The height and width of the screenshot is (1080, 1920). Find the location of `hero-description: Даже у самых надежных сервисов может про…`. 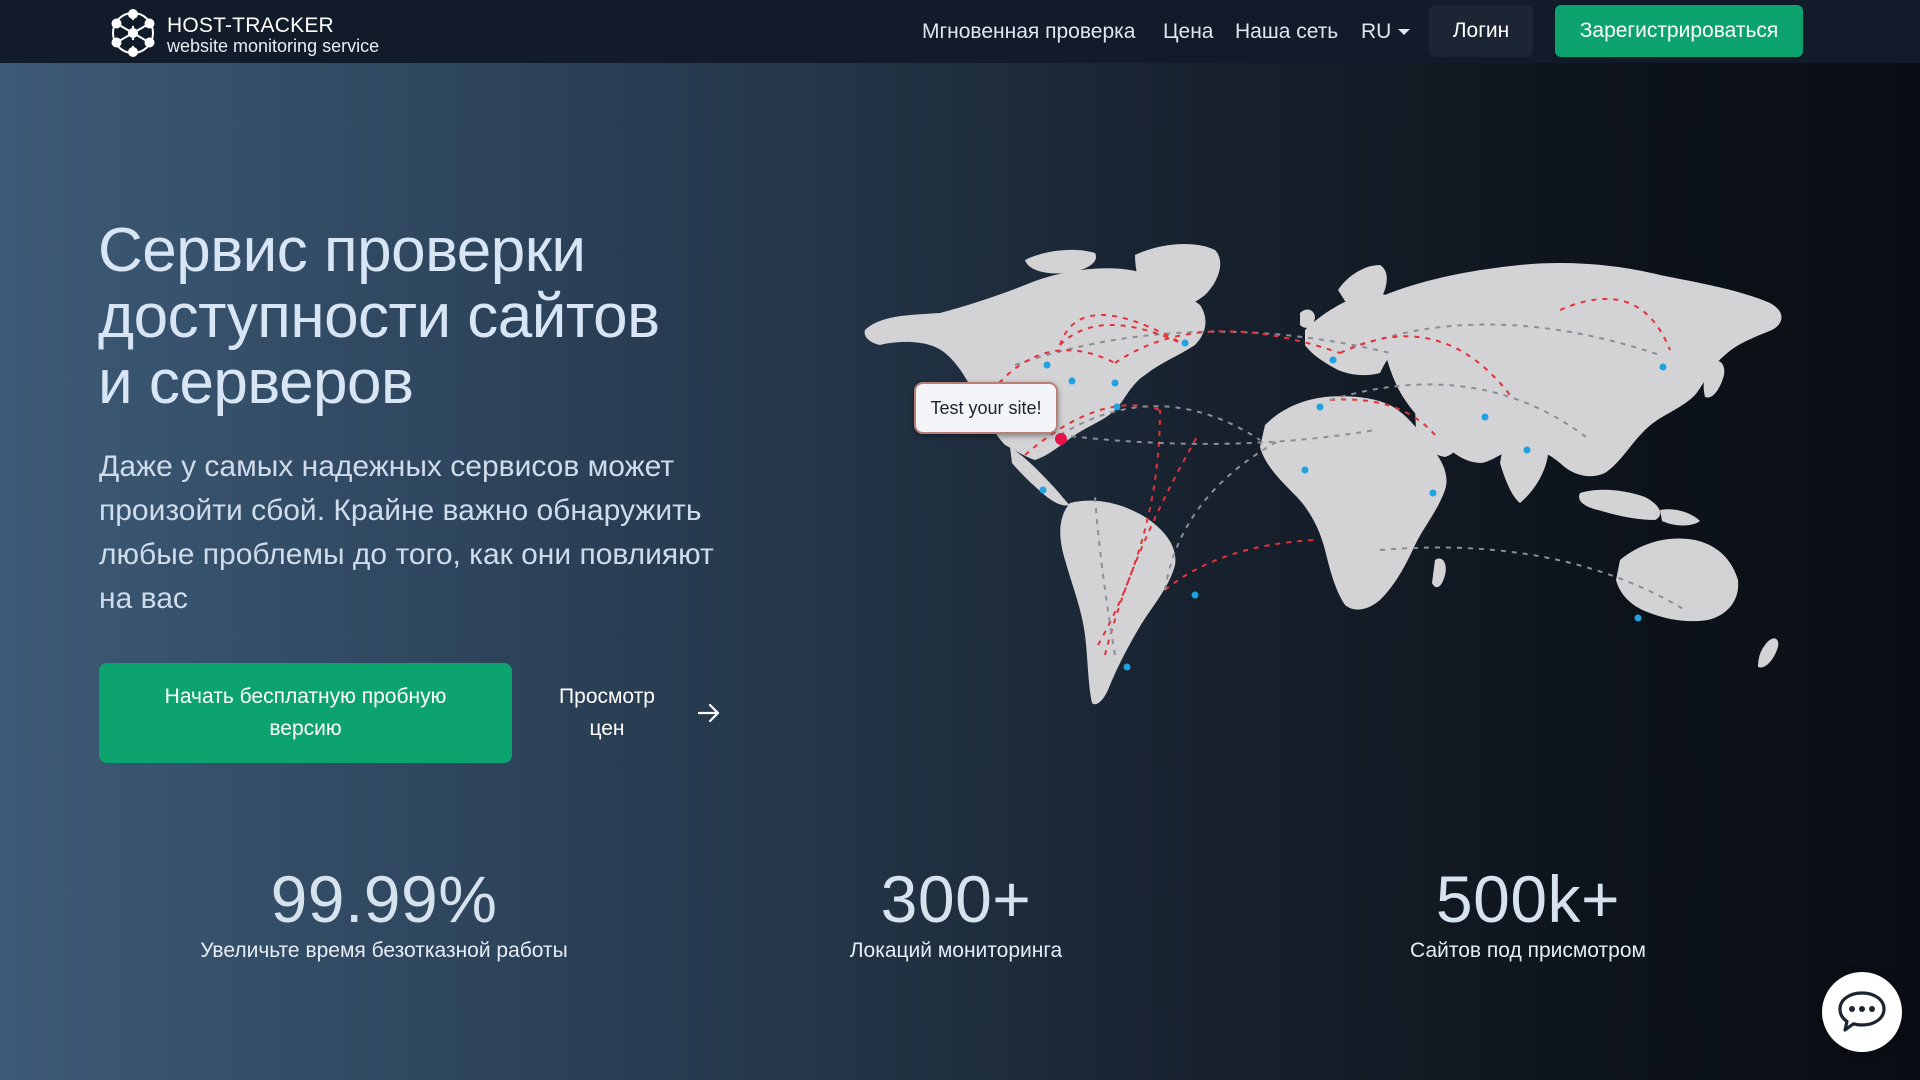

hero-description: Даже у самых надежных сервисов может про… is located at coordinates (406, 532).